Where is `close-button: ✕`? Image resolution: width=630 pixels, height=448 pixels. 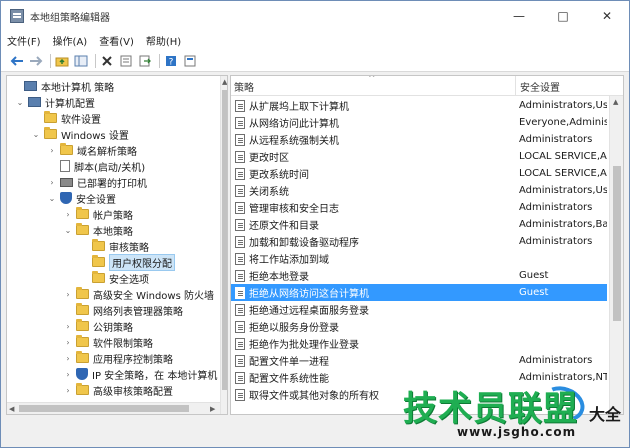
close-button: ✕ is located at coordinates (607, 16).